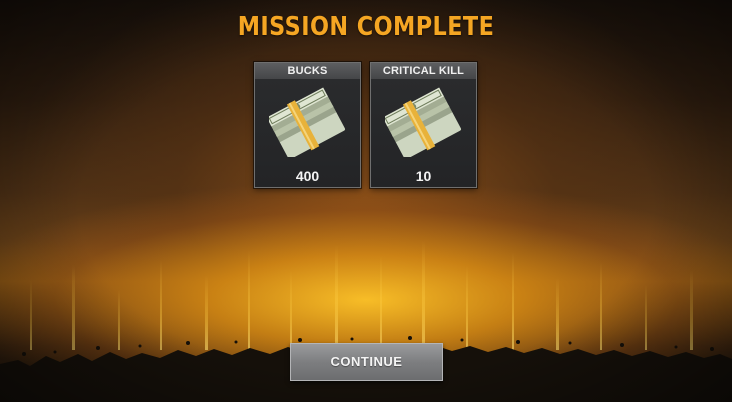  I want to click on page-title: MISSION COMPLETE, so click(366, 27).